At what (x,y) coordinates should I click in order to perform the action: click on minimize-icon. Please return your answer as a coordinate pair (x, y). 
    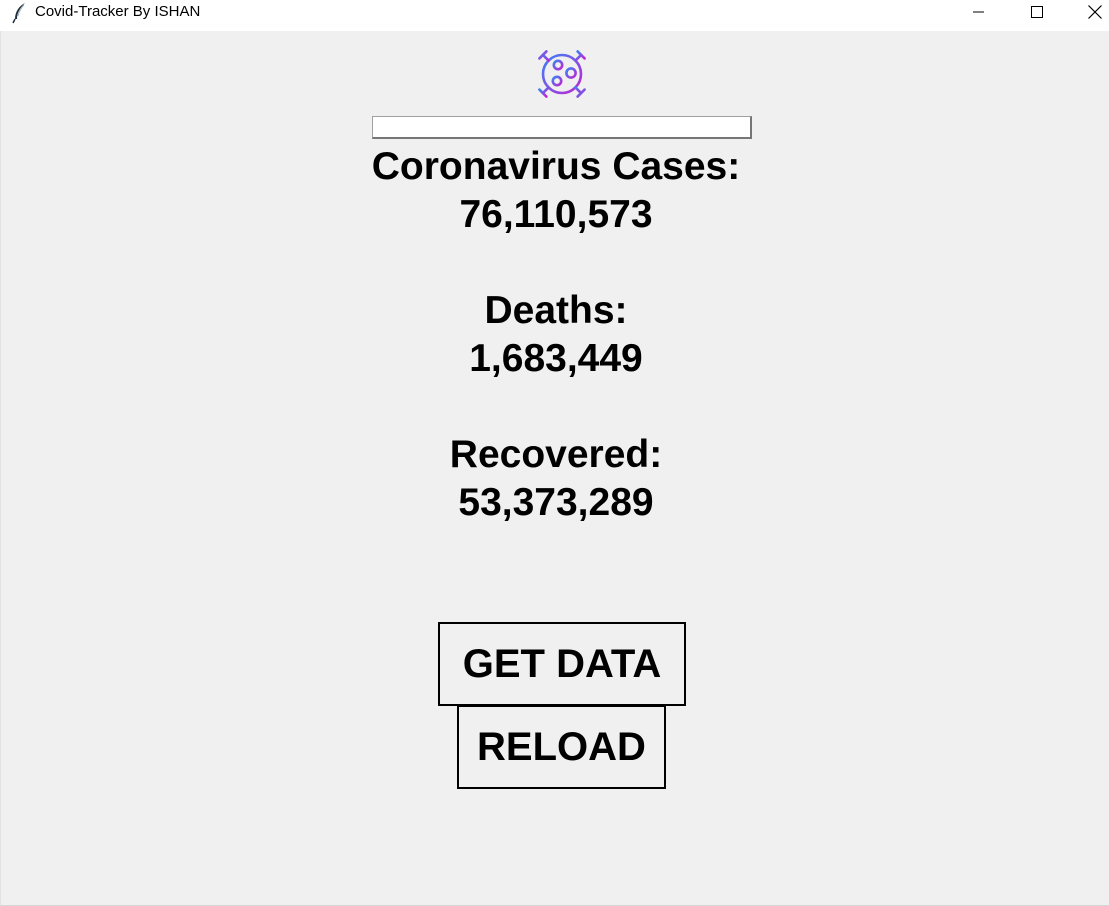
    Looking at the image, I should click on (978, 12).